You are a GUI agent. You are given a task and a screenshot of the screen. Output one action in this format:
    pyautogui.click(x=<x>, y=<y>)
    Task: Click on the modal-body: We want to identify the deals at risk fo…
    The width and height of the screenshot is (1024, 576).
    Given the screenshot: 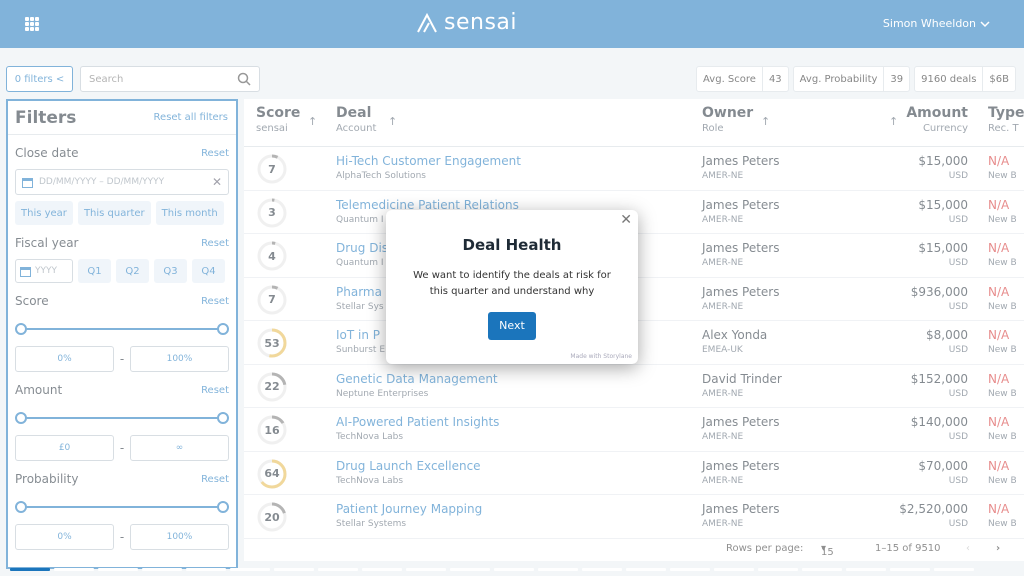 What is the action you would take?
    pyautogui.click(x=512, y=283)
    